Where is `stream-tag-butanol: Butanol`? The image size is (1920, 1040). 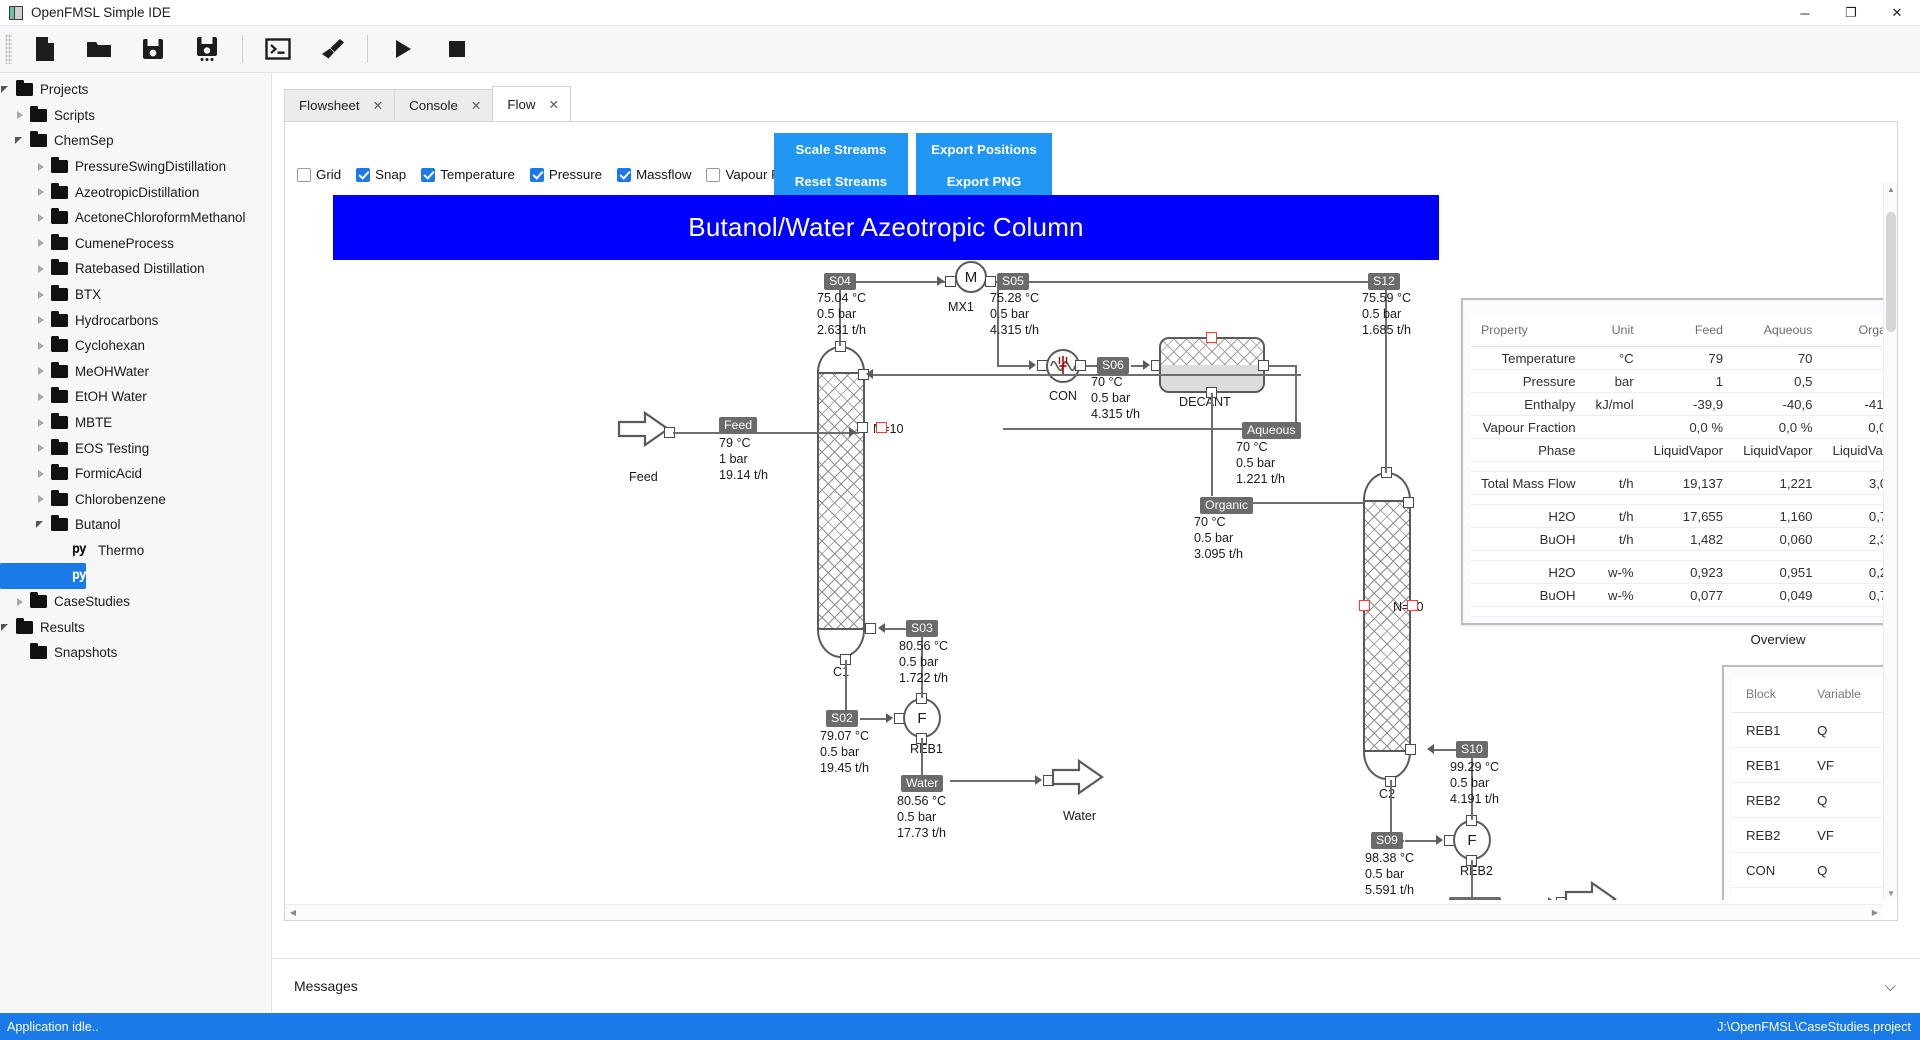 stream-tag-butanol: Butanol is located at coordinates (1475, 898).